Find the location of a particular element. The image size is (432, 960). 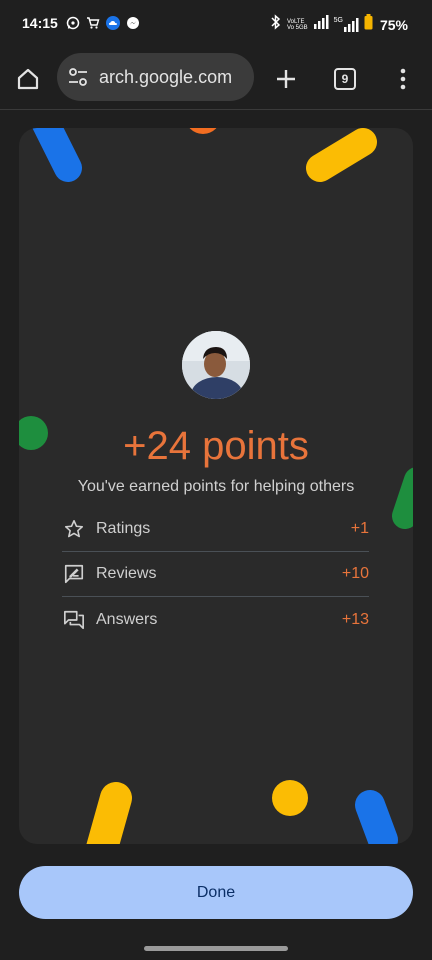

address-bar: arch.google.com is located at coordinates (155, 77).